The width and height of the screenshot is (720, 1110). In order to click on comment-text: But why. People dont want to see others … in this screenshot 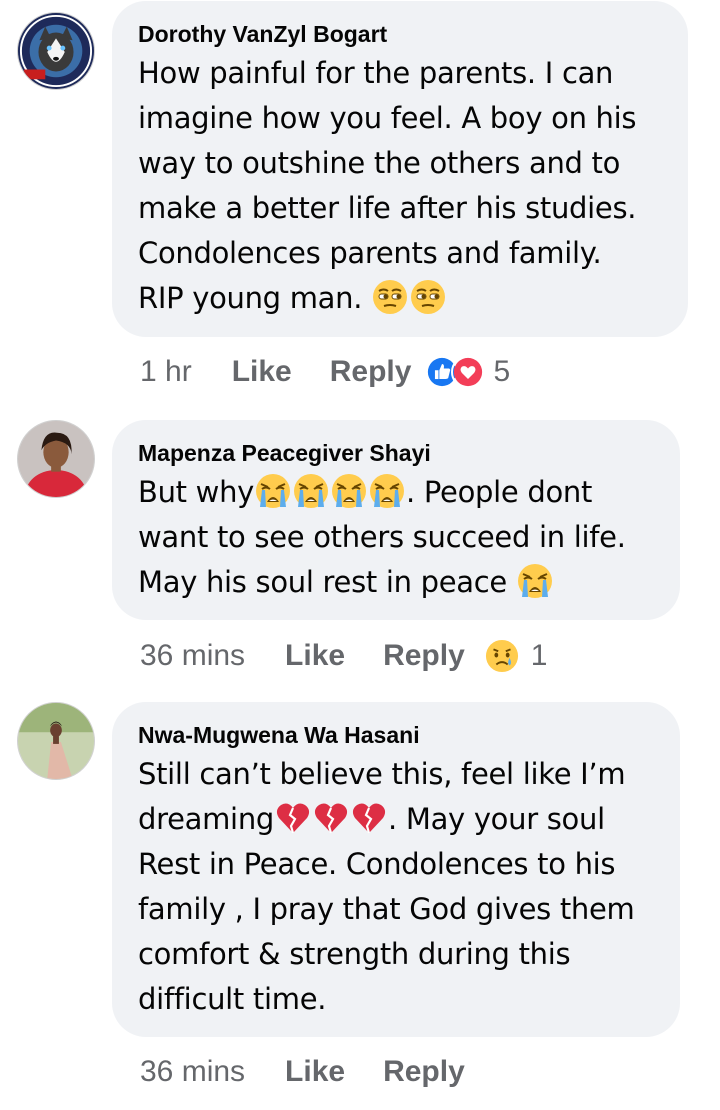, I will do `click(382, 536)`.